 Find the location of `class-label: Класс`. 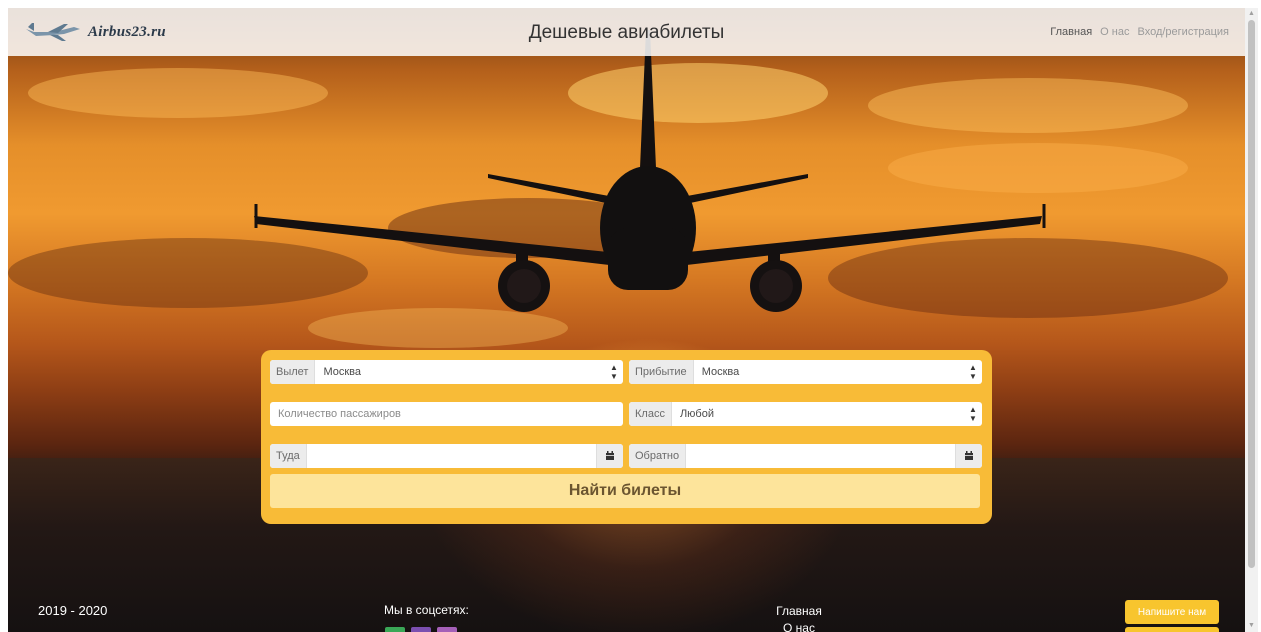

class-label: Класс is located at coordinates (650, 414).